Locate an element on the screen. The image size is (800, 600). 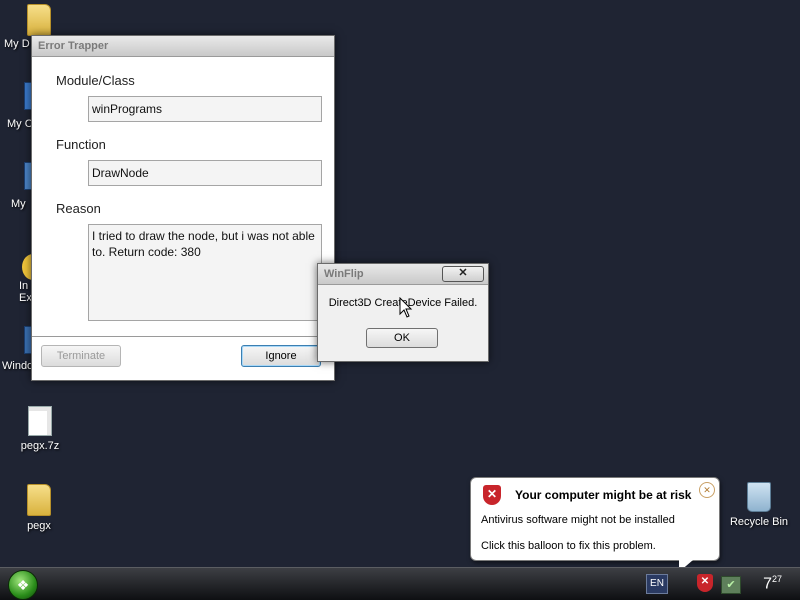
balloon-title: Your computer might be at risk is located at coordinates (603, 495).